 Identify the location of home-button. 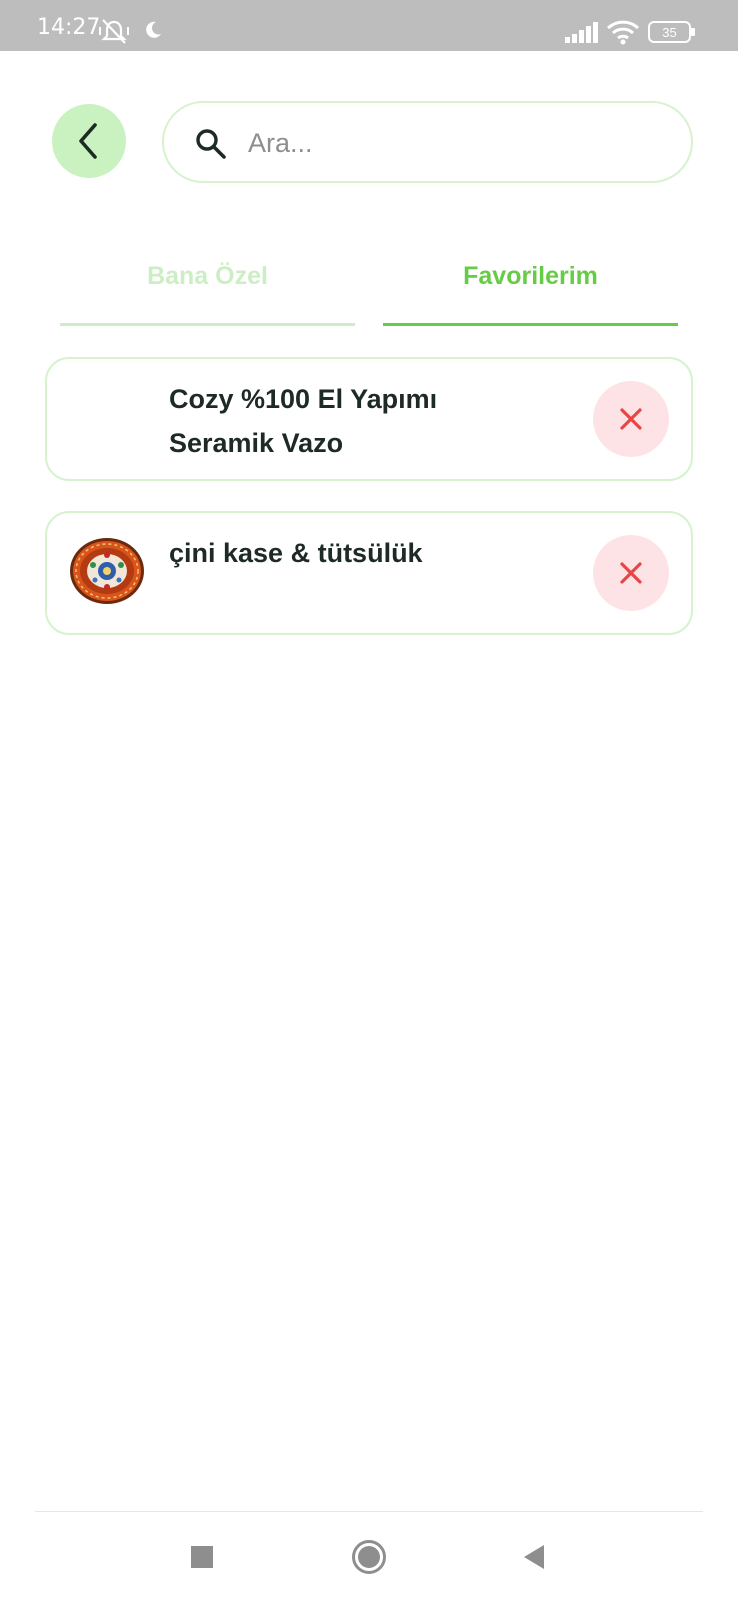
(369, 1557).